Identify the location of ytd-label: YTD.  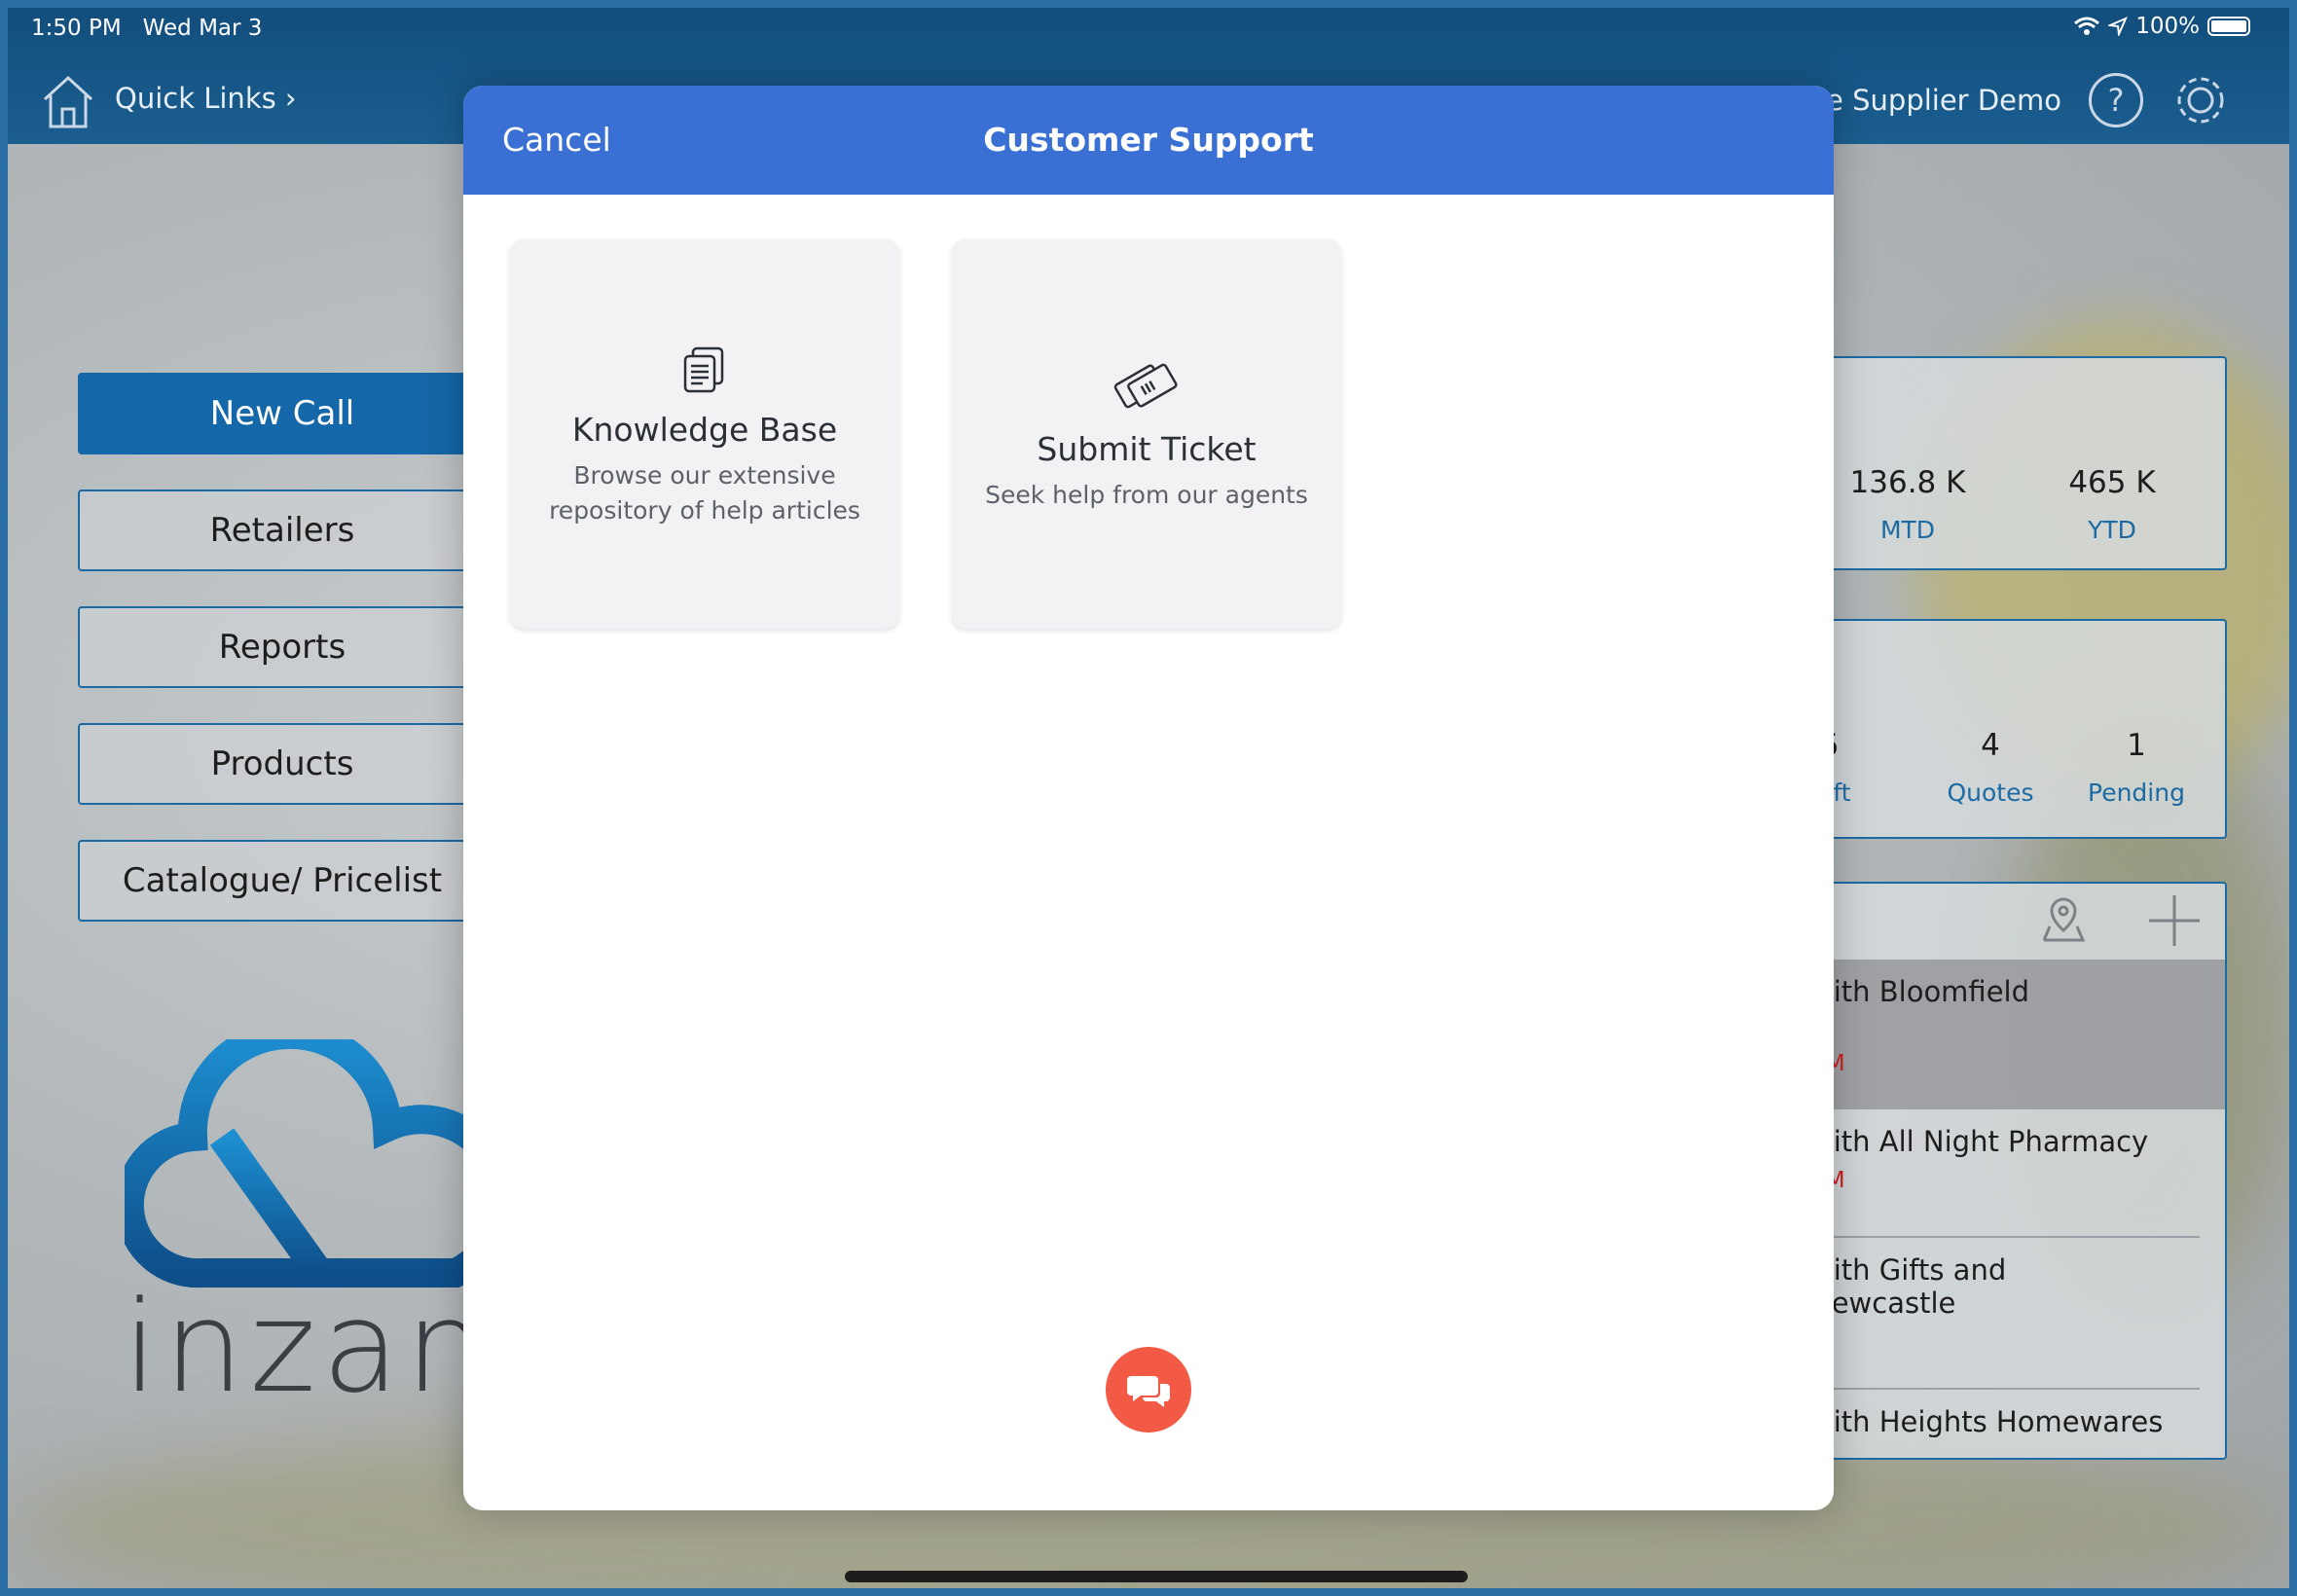
(2112, 530).